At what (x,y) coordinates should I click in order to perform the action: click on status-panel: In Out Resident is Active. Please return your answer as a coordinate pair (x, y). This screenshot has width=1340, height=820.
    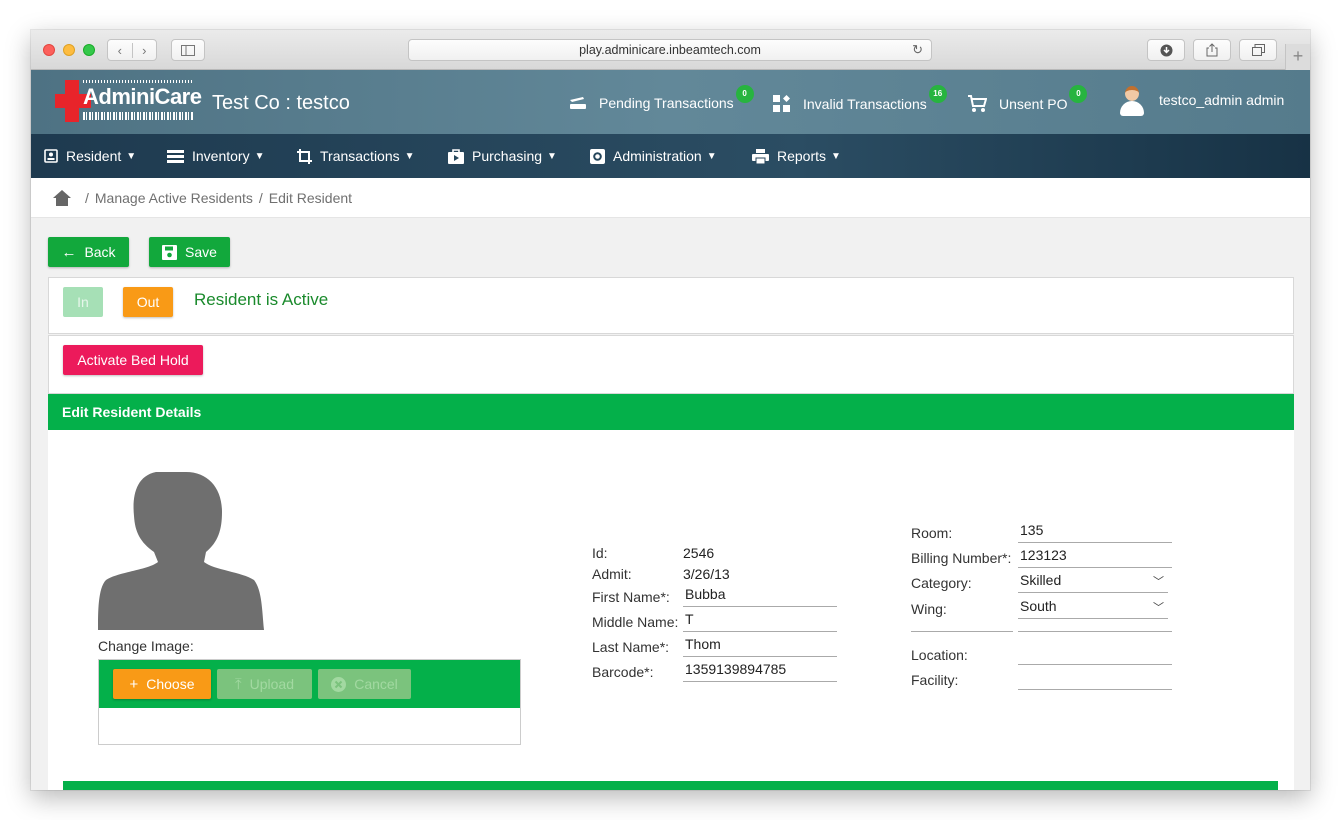
    Looking at the image, I should click on (671, 305).